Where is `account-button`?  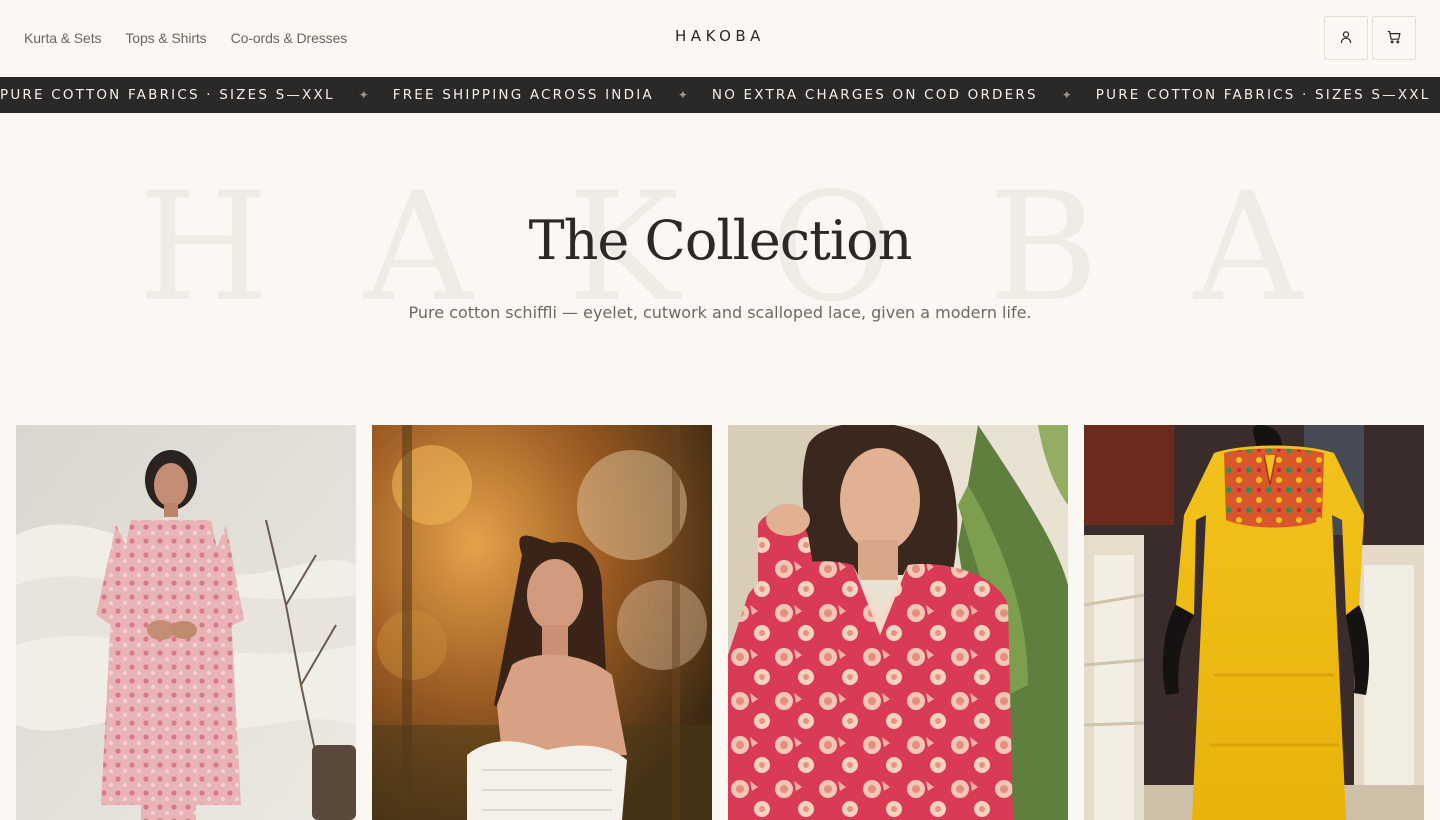
account-button is located at coordinates (1346, 38).